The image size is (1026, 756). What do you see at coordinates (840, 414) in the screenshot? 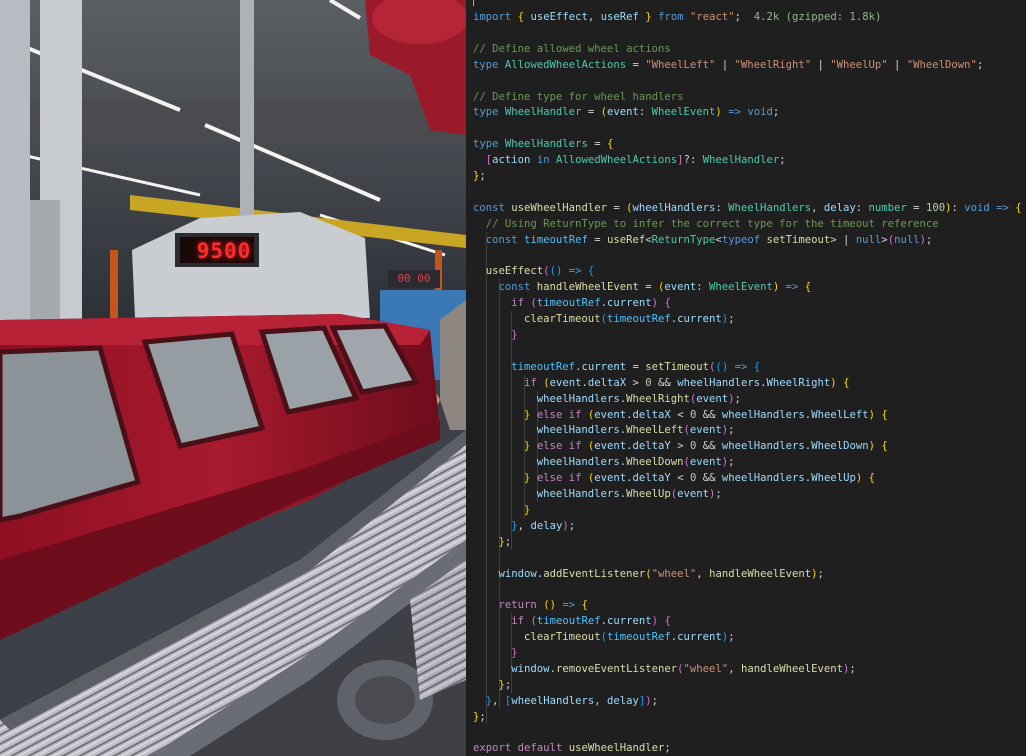
I see `code-token: WheelLeft` at bounding box center [840, 414].